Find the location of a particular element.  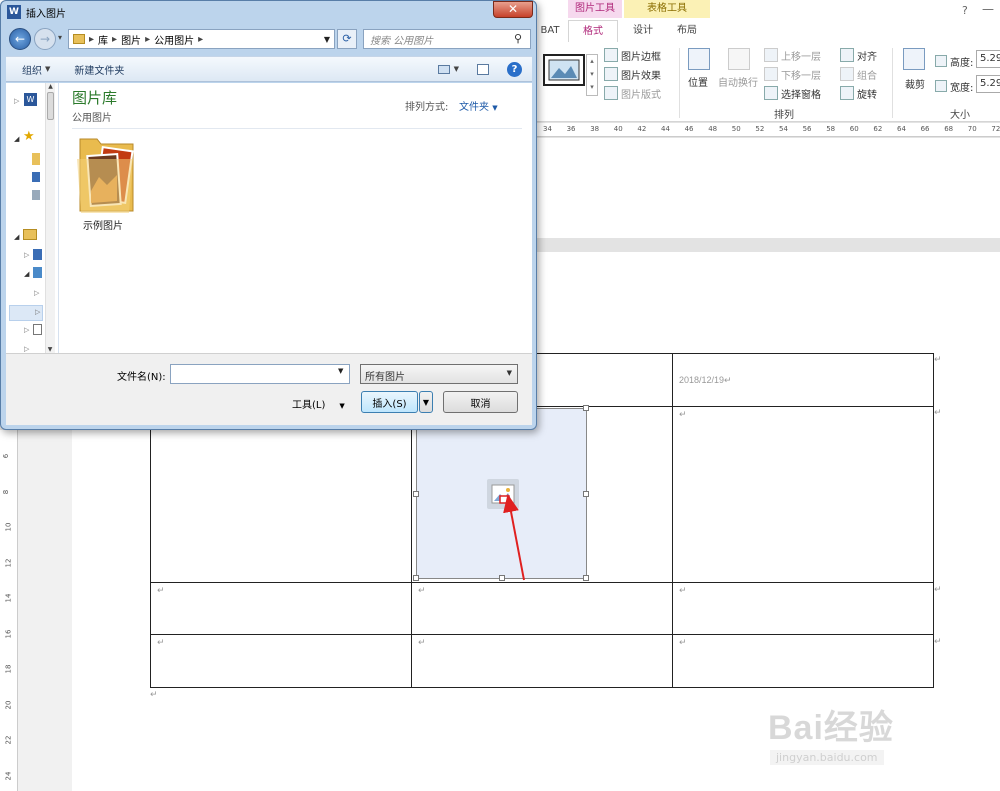

organize-button: 组织 is located at coordinates (32, 69).